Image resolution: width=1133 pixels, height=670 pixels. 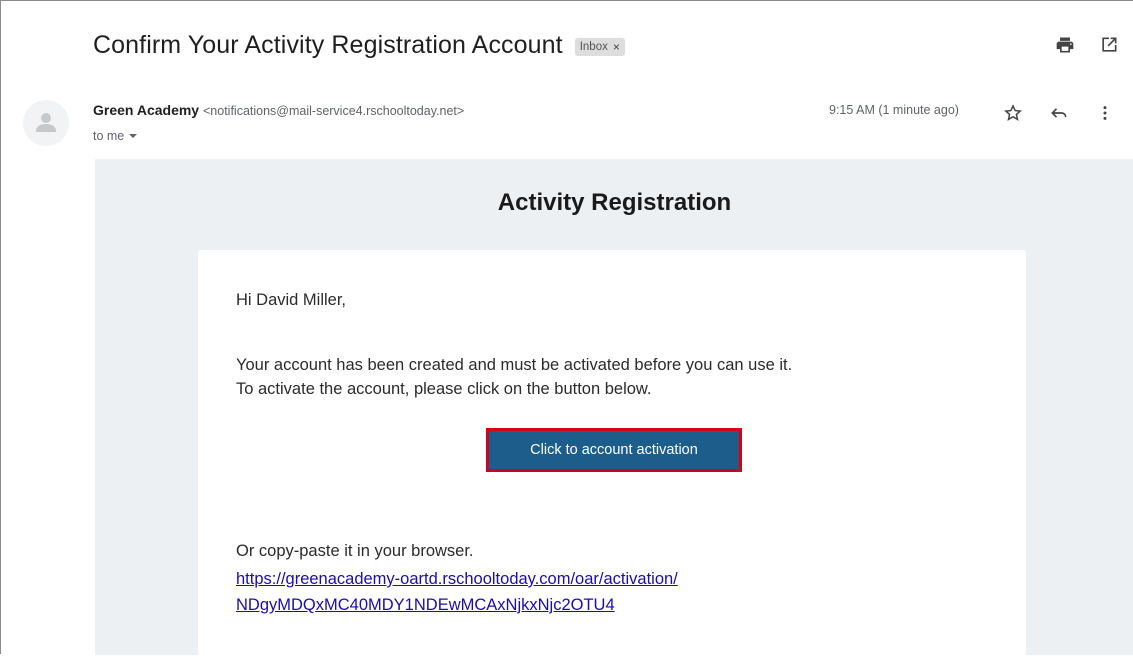 What do you see at coordinates (1105, 113) in the screenshot?
I see `more-vert-icon` at bounding box center [1105, 113].